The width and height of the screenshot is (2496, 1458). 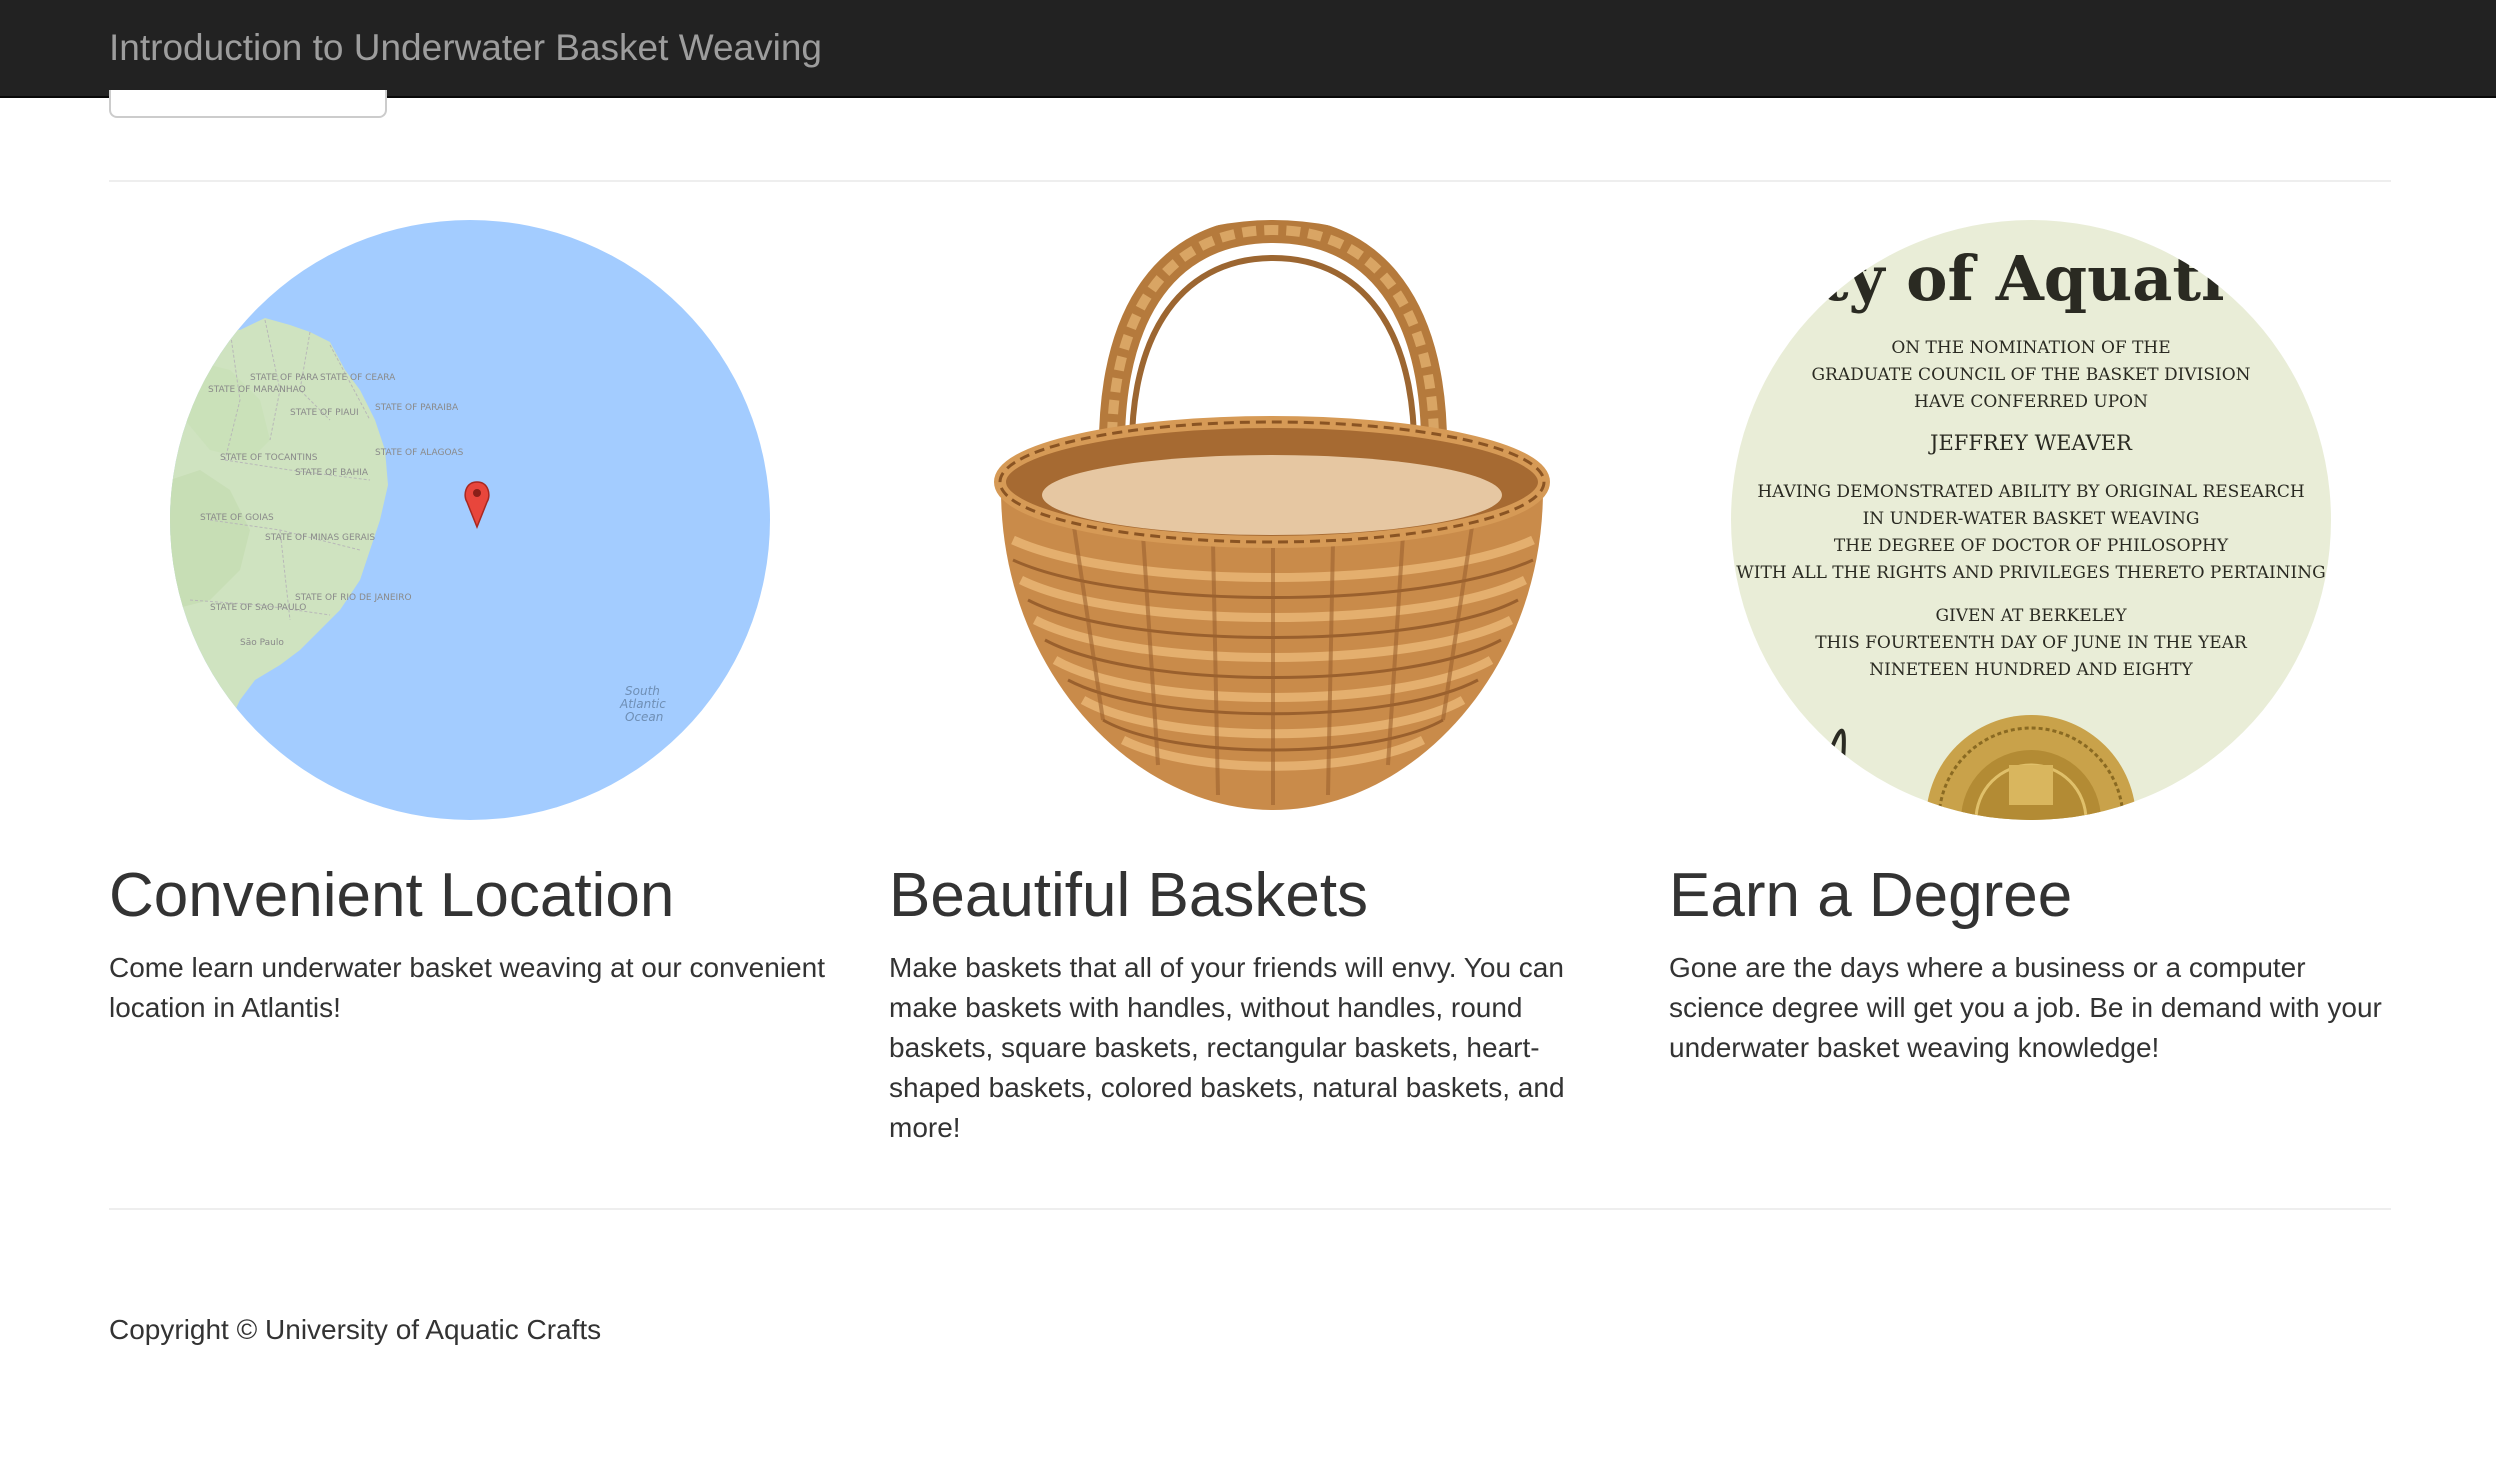 I want to click on svg-text: STATE OF TOCANTINS, so click(x=269, y=458).